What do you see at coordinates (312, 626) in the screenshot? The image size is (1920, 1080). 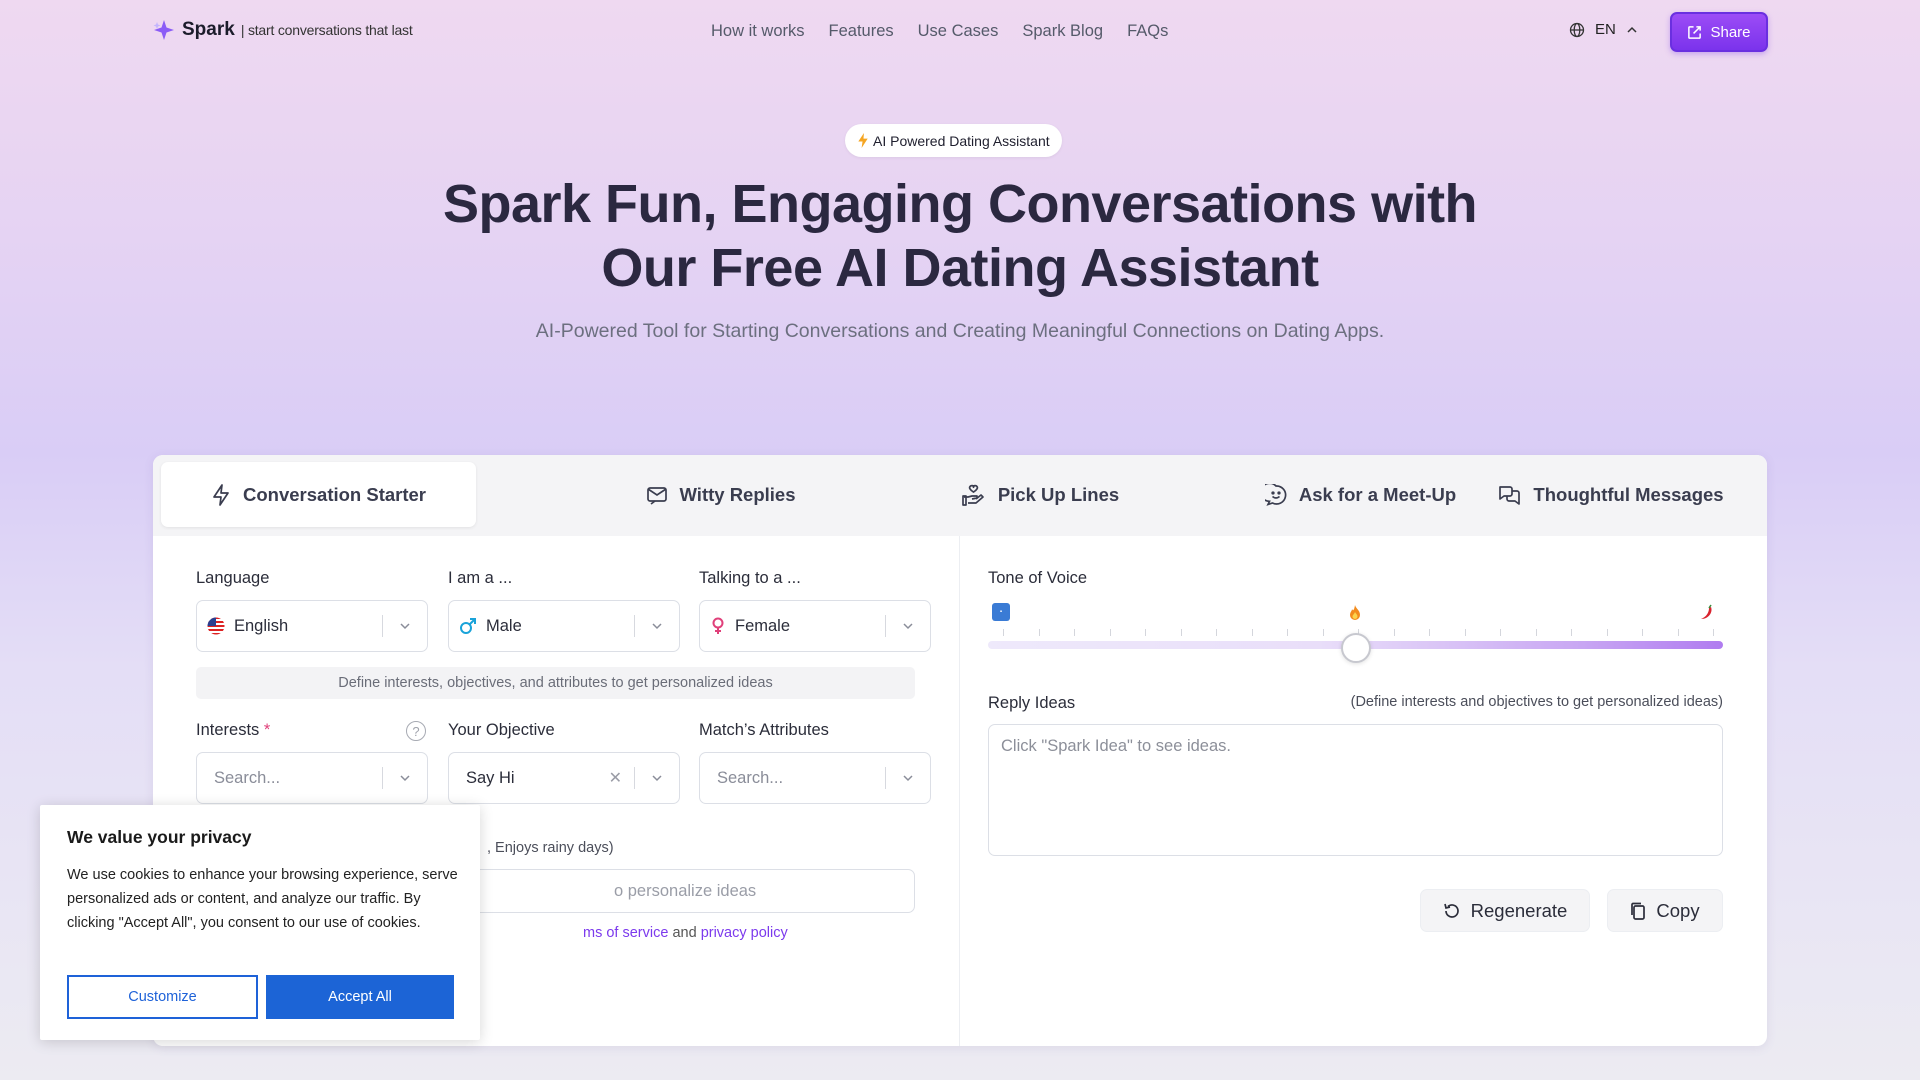 I see `language-select: English` at bounding box center [312, 626].